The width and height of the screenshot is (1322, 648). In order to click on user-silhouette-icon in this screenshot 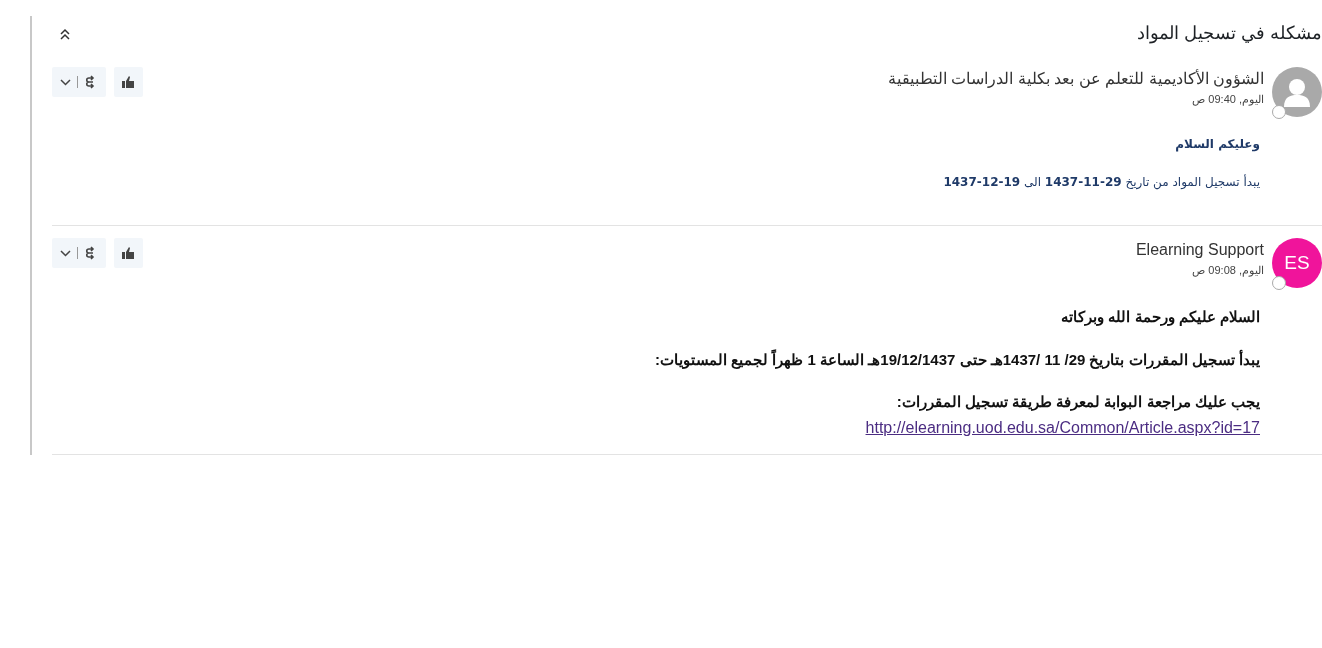, I will do `click(1297, 92)`.